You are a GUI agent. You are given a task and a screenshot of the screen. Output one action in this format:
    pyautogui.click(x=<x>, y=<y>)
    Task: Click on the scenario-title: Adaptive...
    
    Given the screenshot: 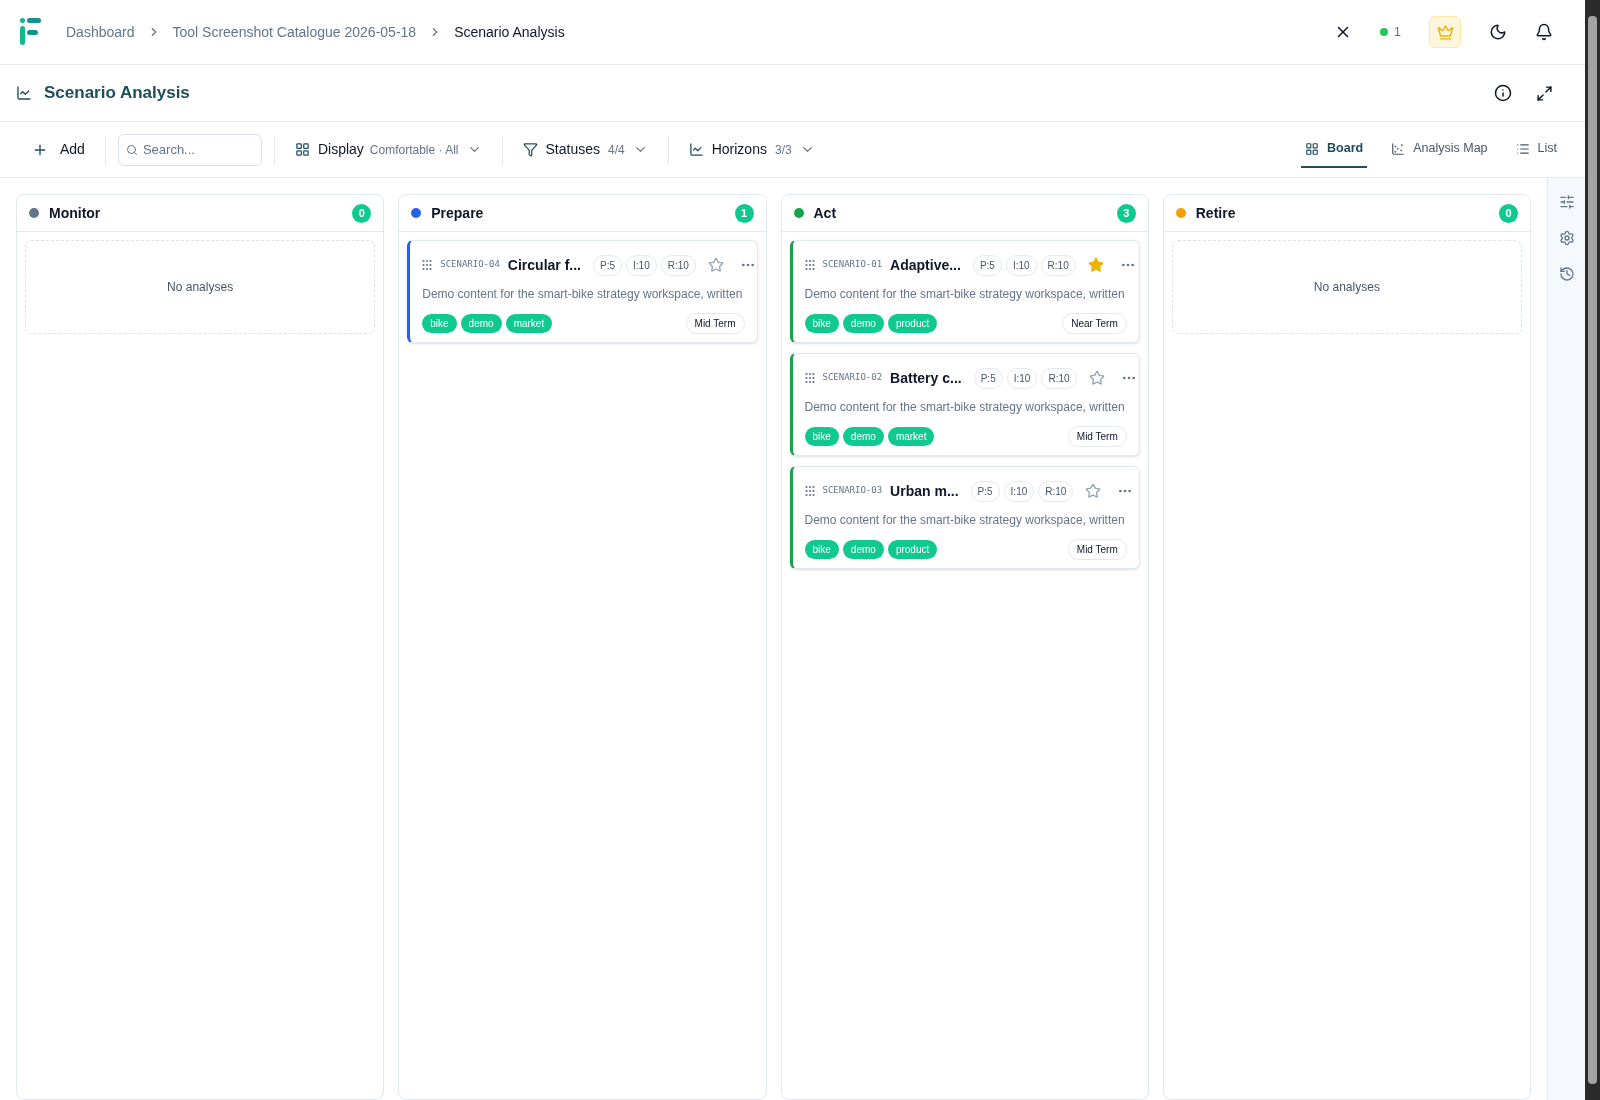 What is the action you would take?
    pyautogui.click(x=925, y=265)
    